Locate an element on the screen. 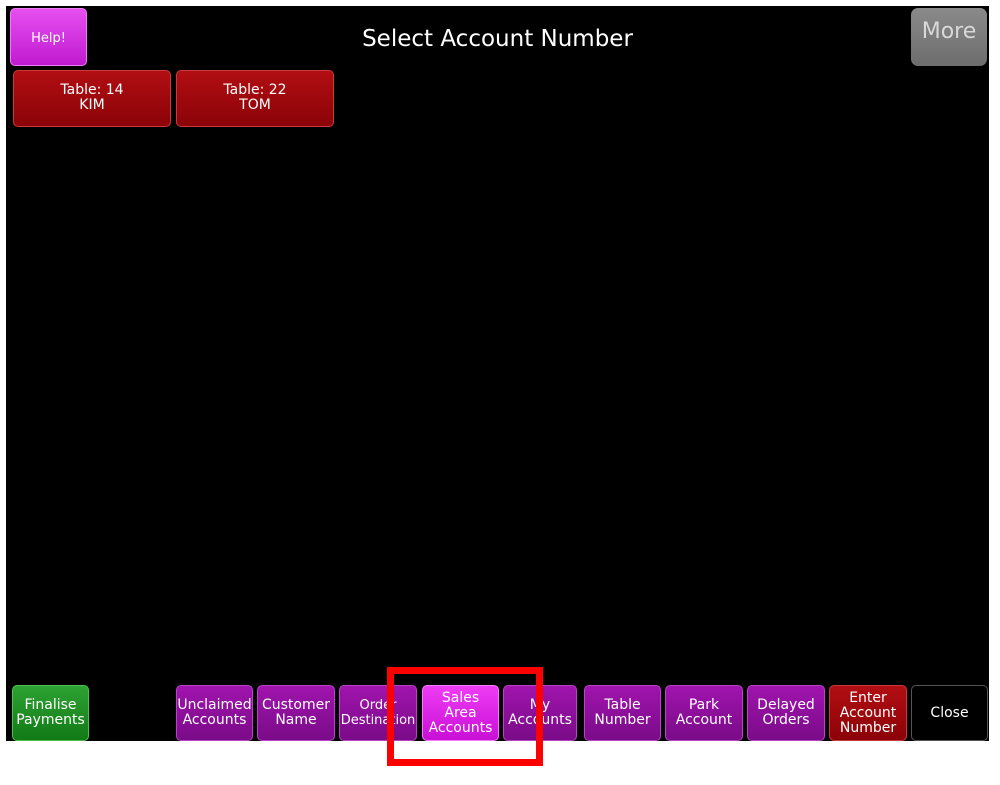  customer-name-label: Customer Name is located at coordinates (295, 712).